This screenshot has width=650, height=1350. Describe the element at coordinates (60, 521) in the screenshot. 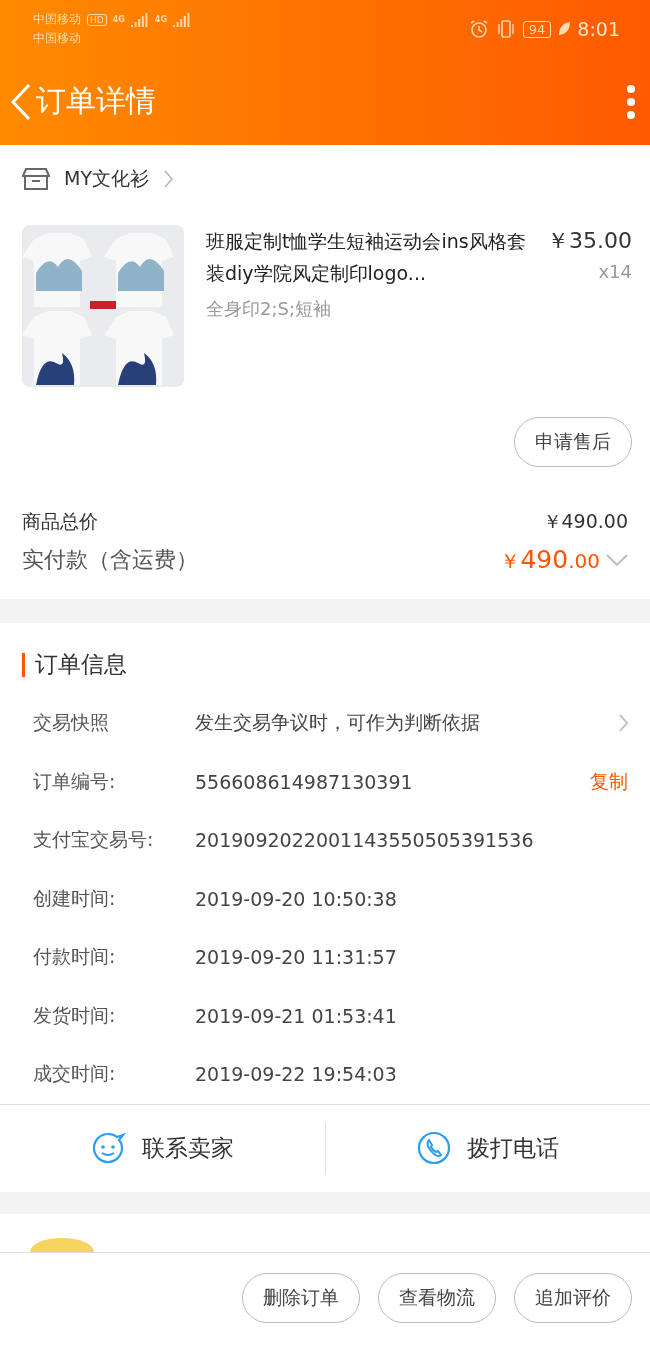

I see `goods-total-label: 商品总价` at that location.